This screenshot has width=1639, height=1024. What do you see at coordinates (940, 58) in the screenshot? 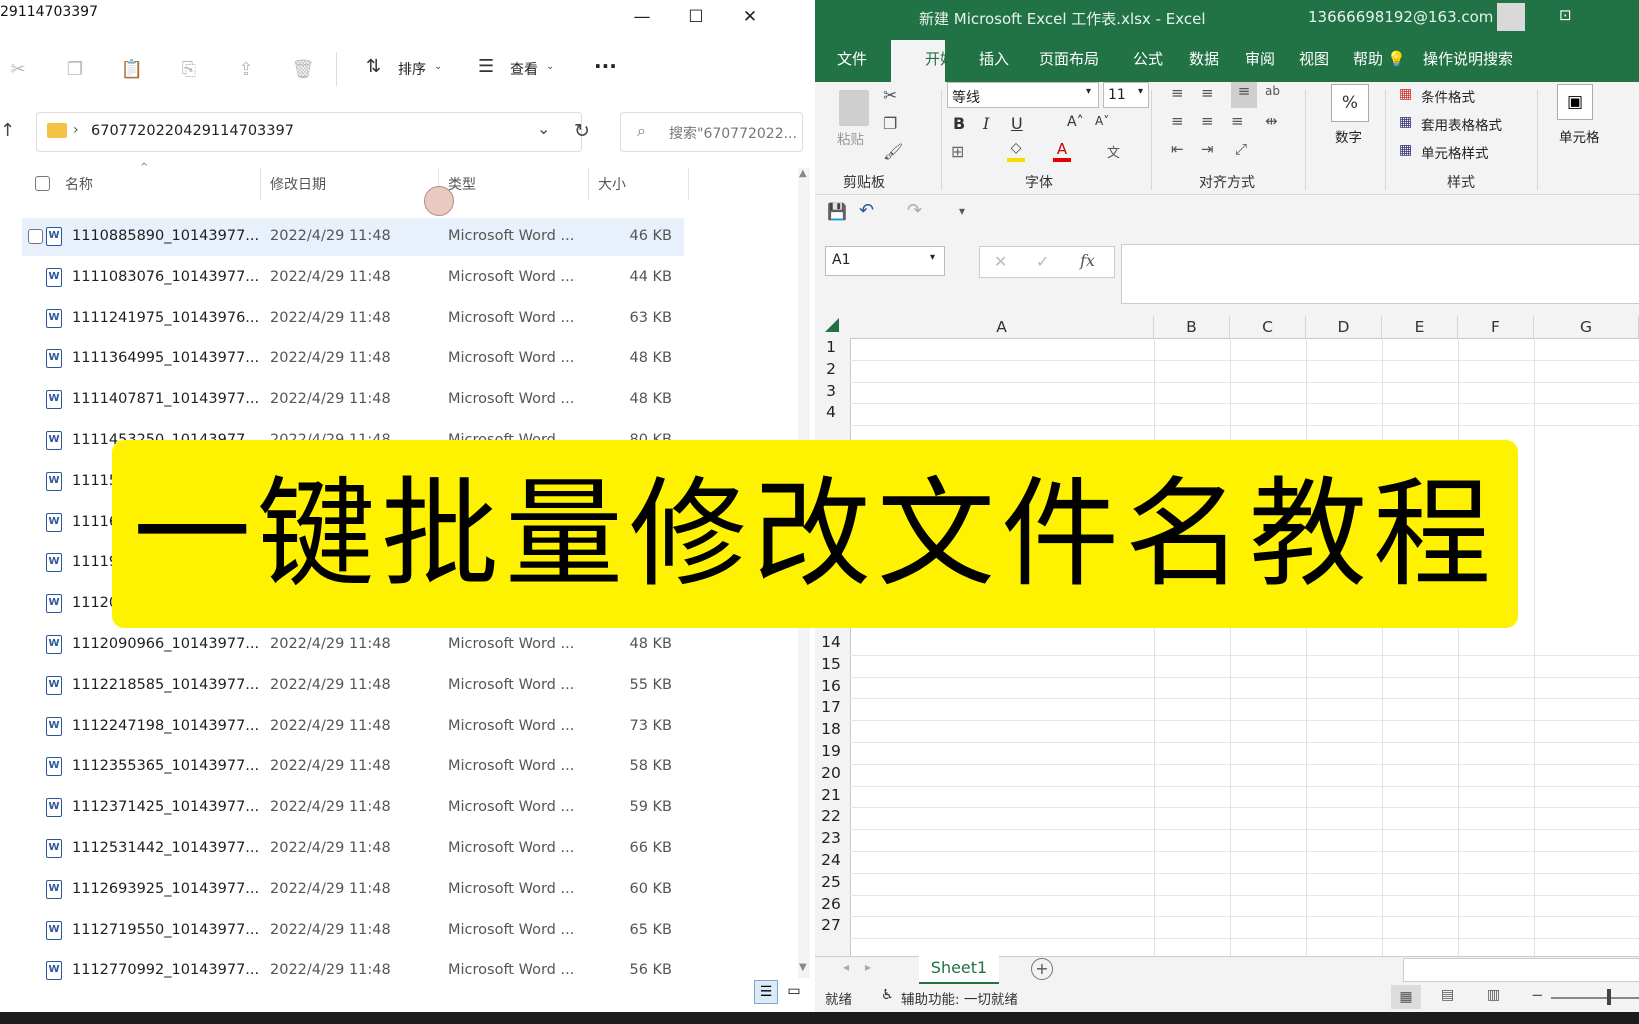
I see `ribbon-tab: 开始` at bounding box center [940, 58].